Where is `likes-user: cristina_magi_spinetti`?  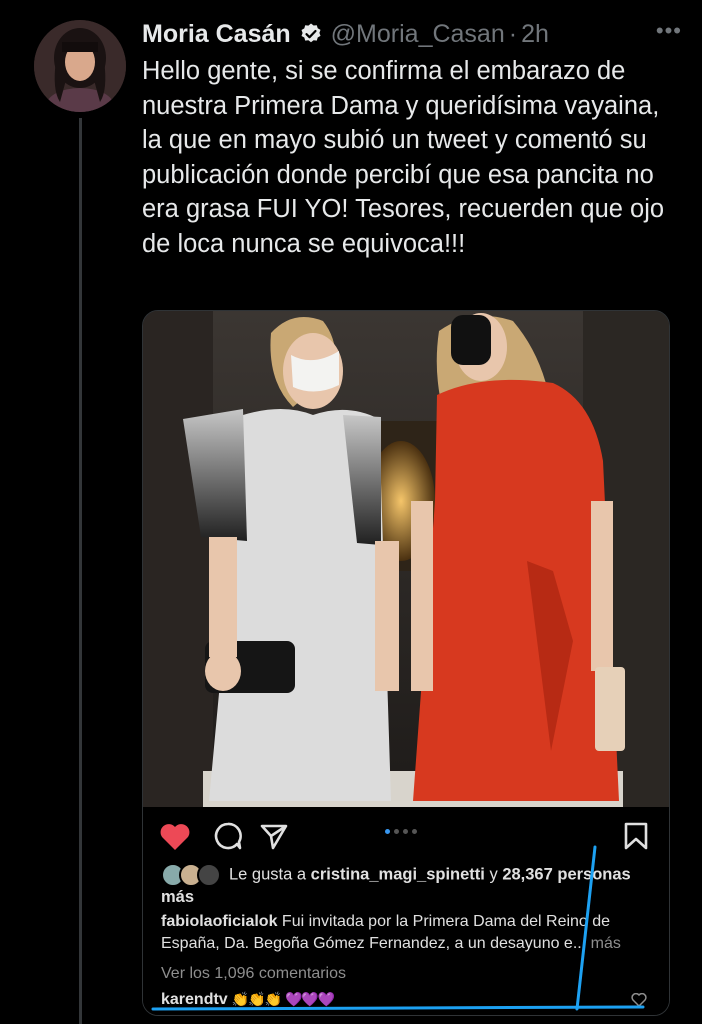
likes-user: cristina_magi_spinetti is located at coordinates (398, 874).